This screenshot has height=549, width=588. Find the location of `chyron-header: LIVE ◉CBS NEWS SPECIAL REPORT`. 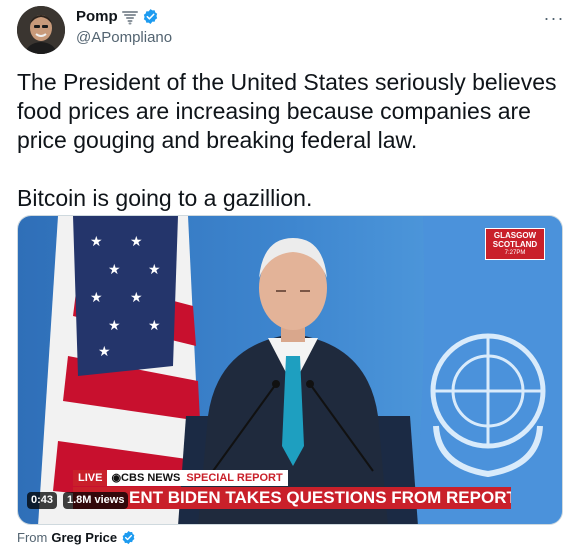

chyron-header: LIVE ◉CBS NEWS SPECIAL REPORT is located at coordinates (180, 478).